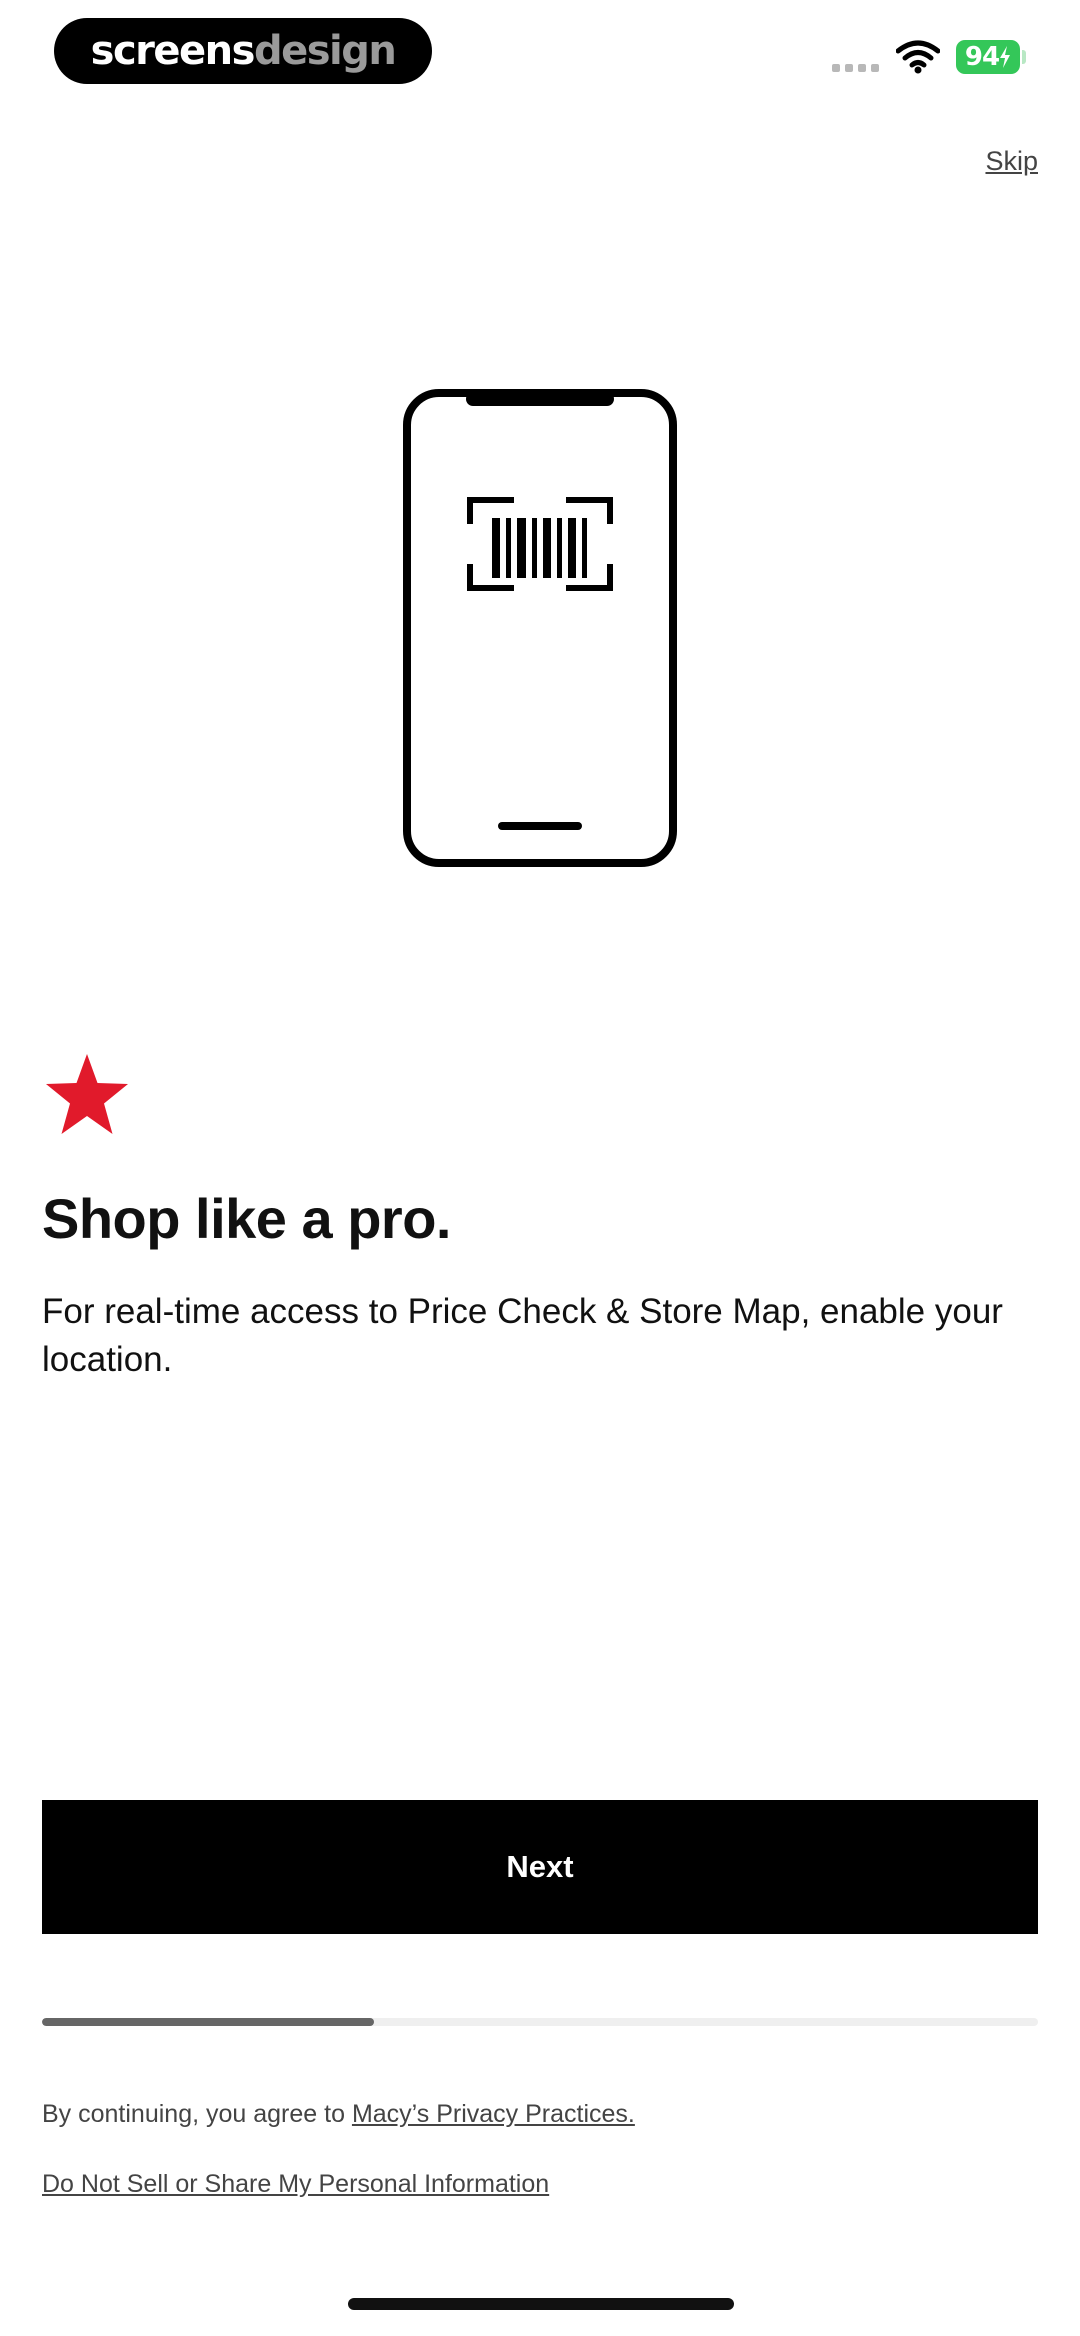 Image resolution: width=1080 pixels, height=2336 pixels. Describe the element at coordinates (325, 51) in the screenshot. I see `watermark-text-design: design` at that location.